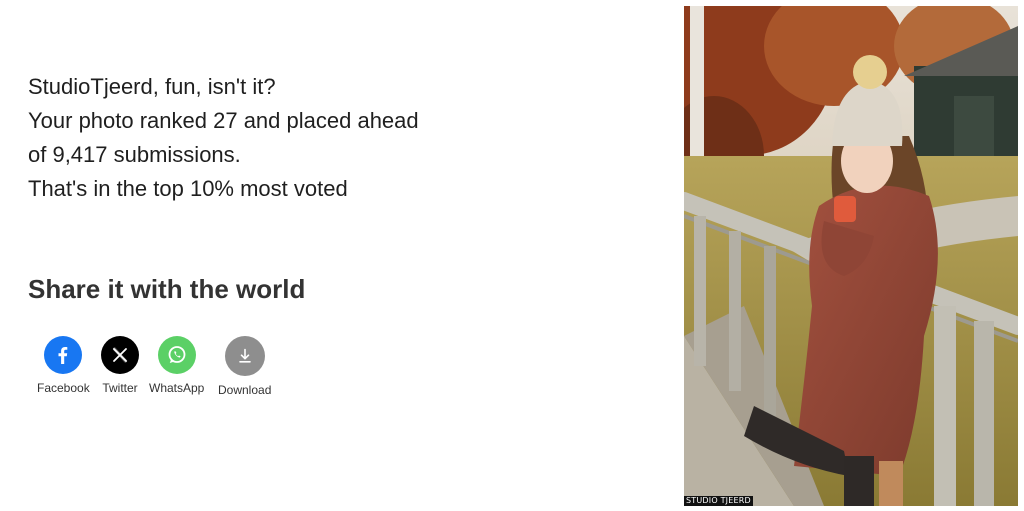 Image resolution: width=1024 pixels, height=511 pixels. What do you see at coordinates (63, 388) in the screenshot?
I see `facebook-label: Facebook` at bounding box center [63, 388].